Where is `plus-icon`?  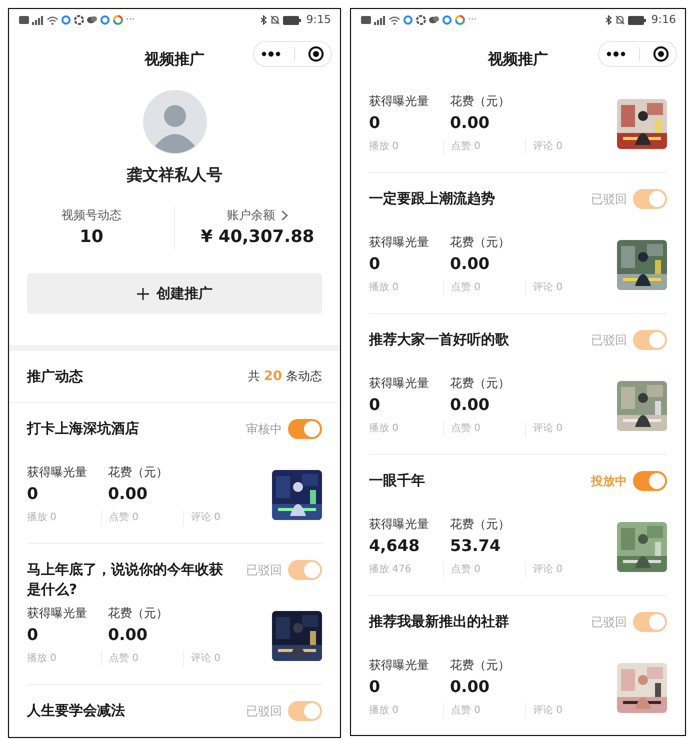 plus-icon is located at coordinates (142, 294).